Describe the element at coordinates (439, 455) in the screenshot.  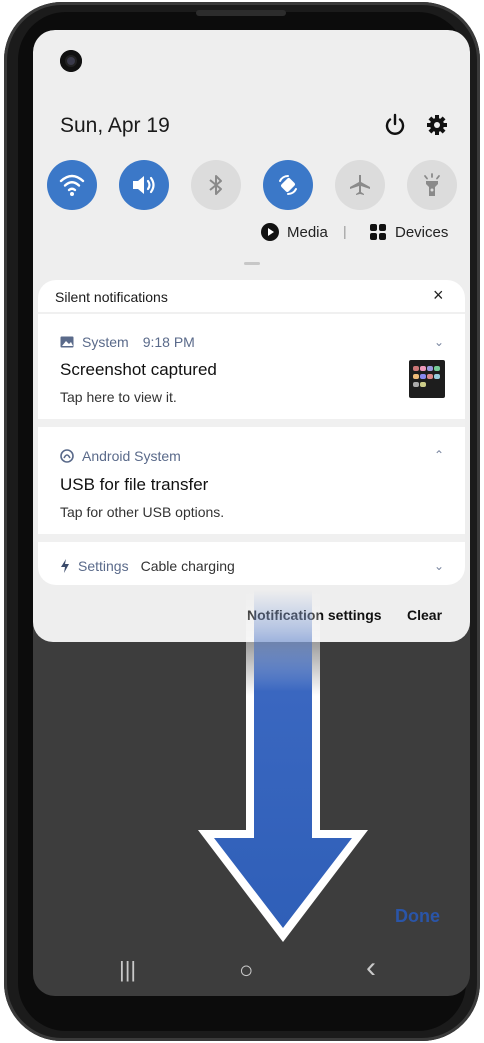
I see `chevron-up-icon: ⌃` at that location.